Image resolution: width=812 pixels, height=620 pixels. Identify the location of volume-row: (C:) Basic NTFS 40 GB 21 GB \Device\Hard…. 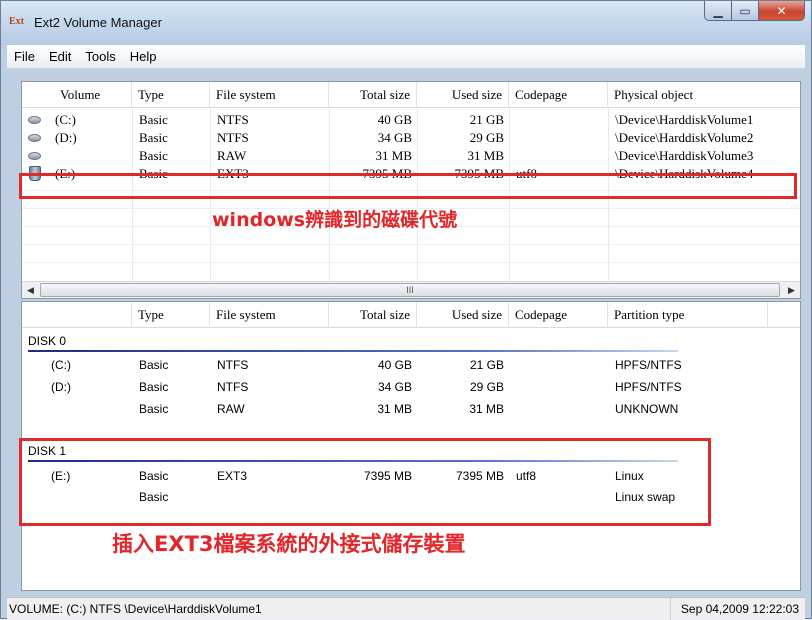
(411, 120).